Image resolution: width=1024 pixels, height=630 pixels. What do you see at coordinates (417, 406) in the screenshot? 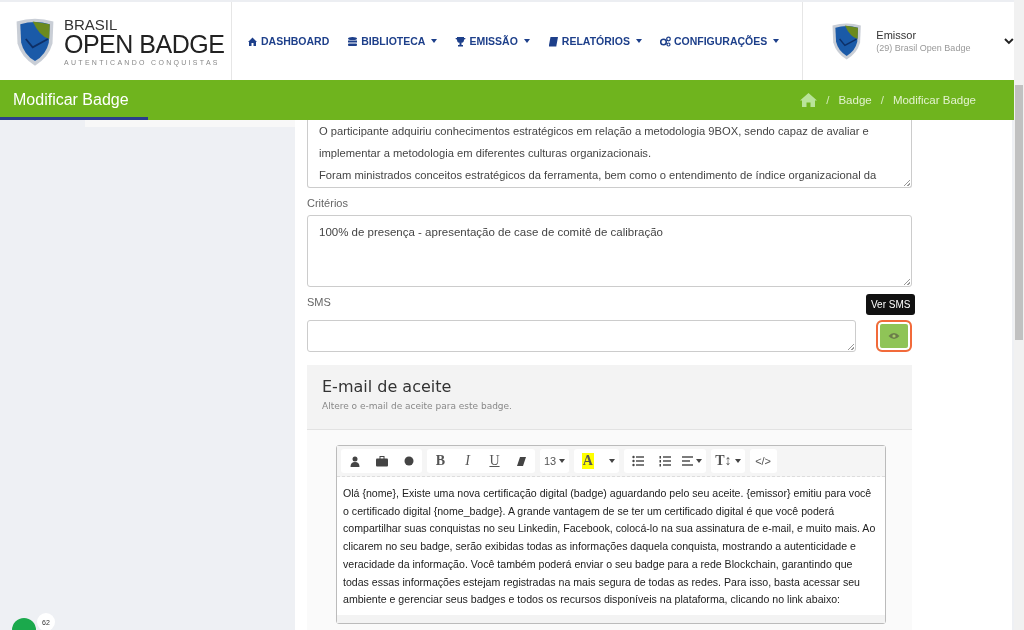
I see `panel-subtitle: Altere o e-mail de aceite para este badge.` at bounding box center [417, 406].